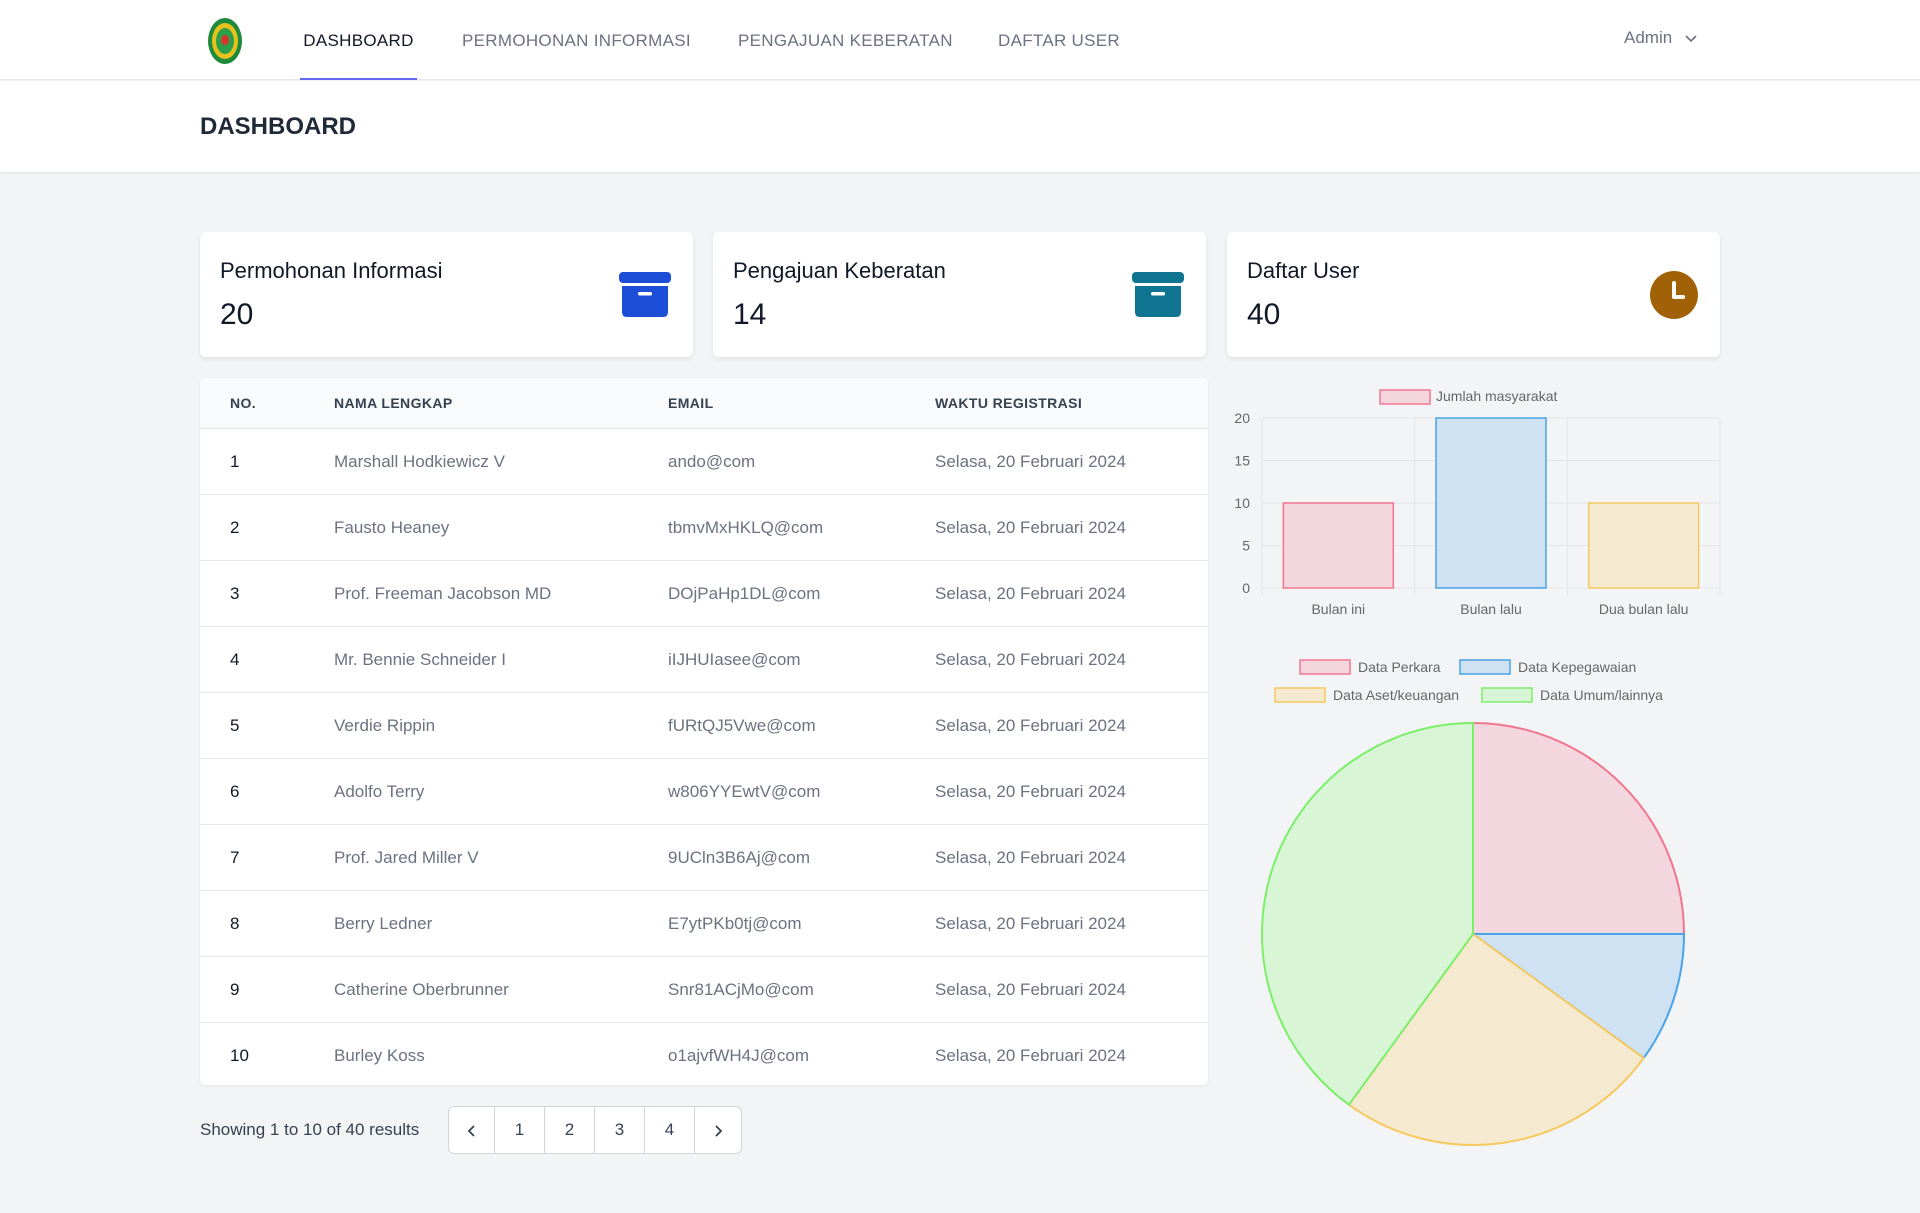  I want to click on cell-no: 5, so click(235, 725).